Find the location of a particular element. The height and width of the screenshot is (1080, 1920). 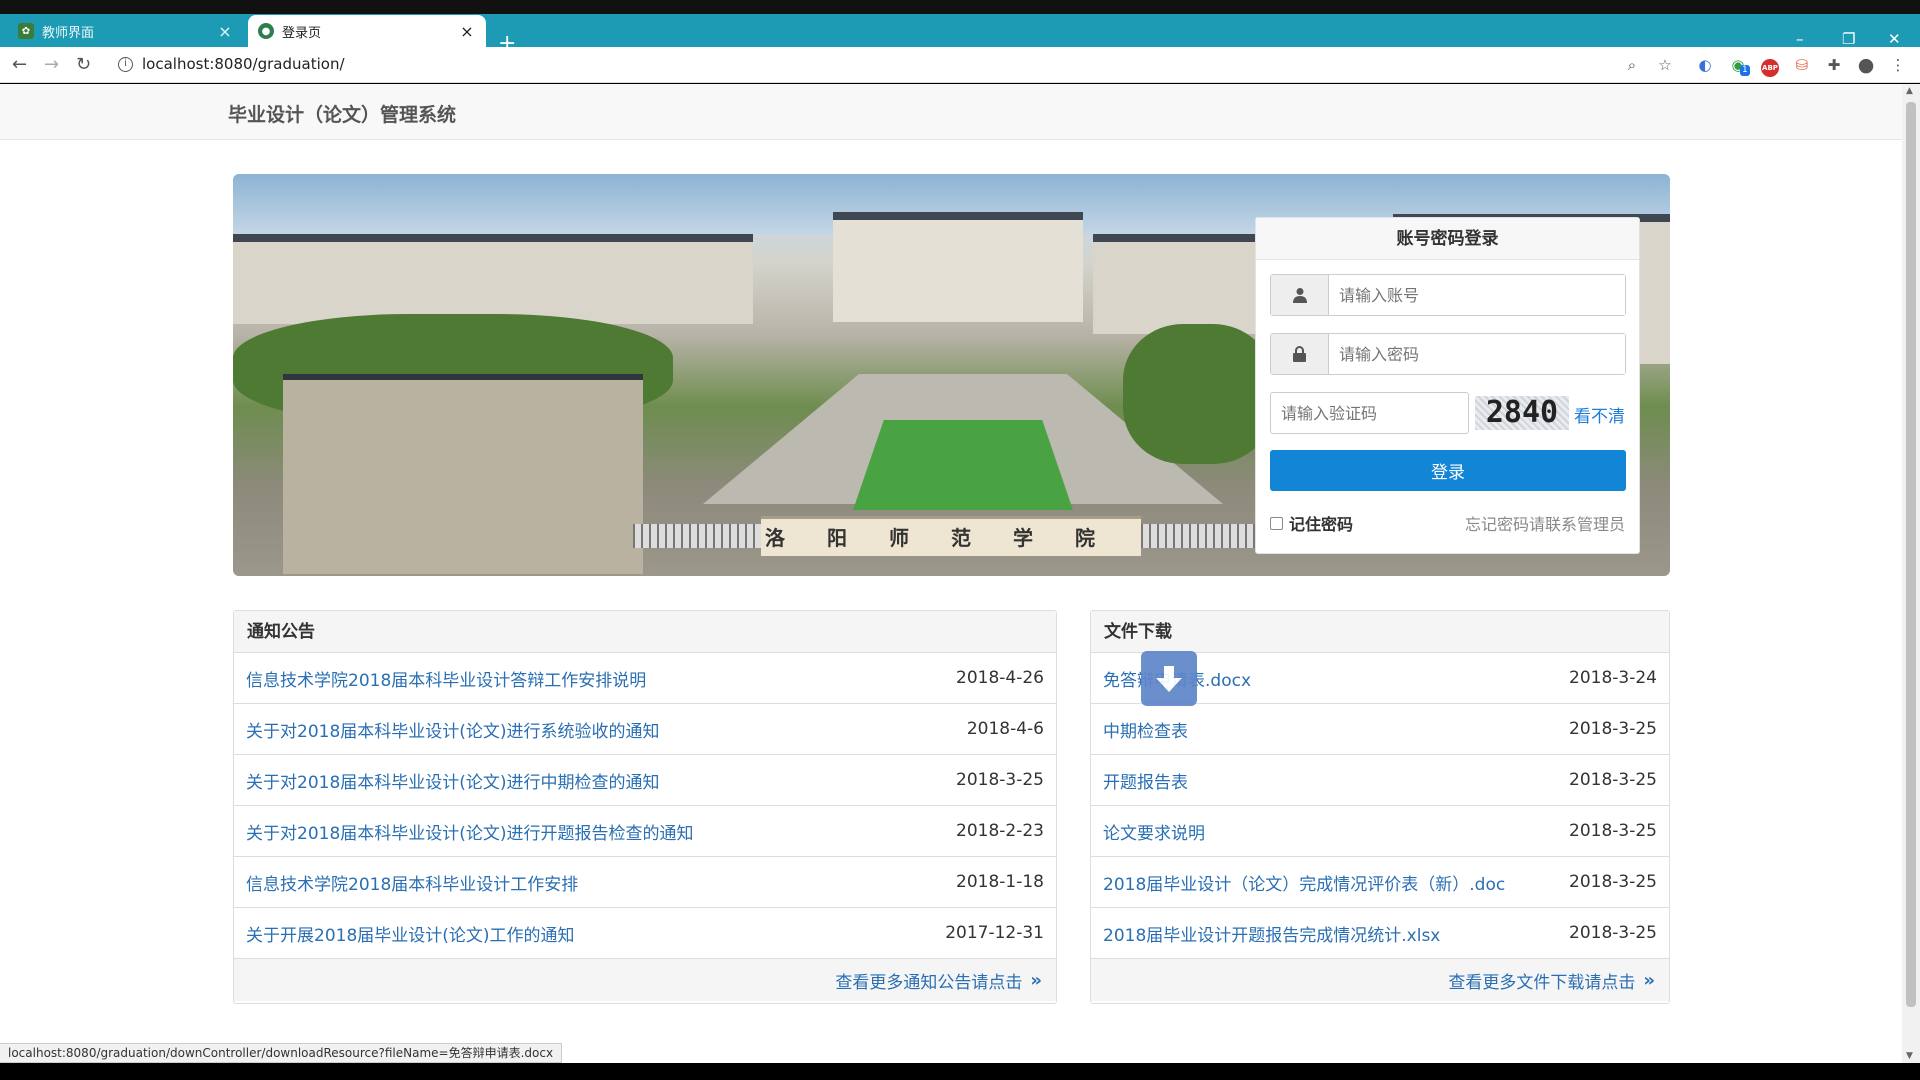

banner-trees is located at coordinates (1198, 394).